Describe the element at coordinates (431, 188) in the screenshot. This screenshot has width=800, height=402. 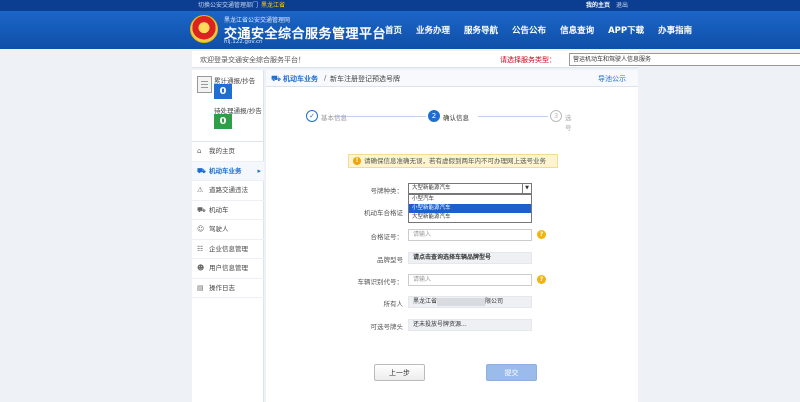
I see `plate-type-value: 大型新能源汽车` at that location.